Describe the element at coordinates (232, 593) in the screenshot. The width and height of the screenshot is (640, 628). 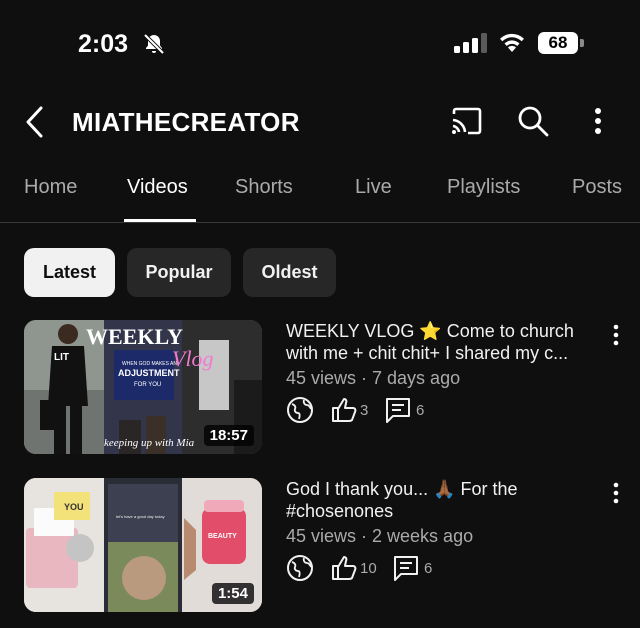
I see `video-duration: 1:54` at that location.